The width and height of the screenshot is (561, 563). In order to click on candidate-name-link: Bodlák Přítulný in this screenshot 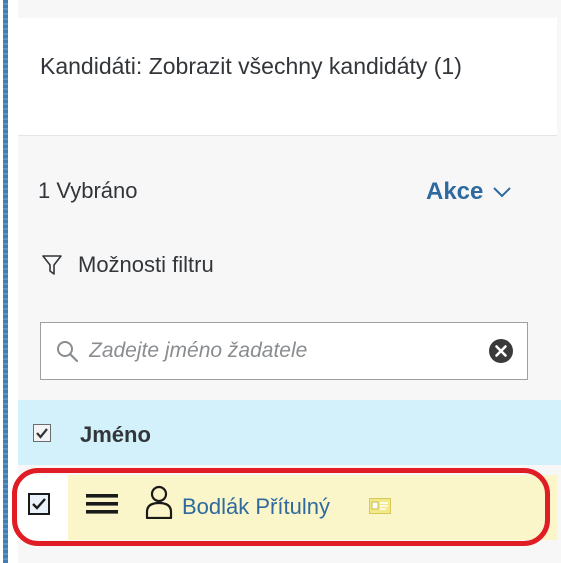, I will do `click(256, 507)`.